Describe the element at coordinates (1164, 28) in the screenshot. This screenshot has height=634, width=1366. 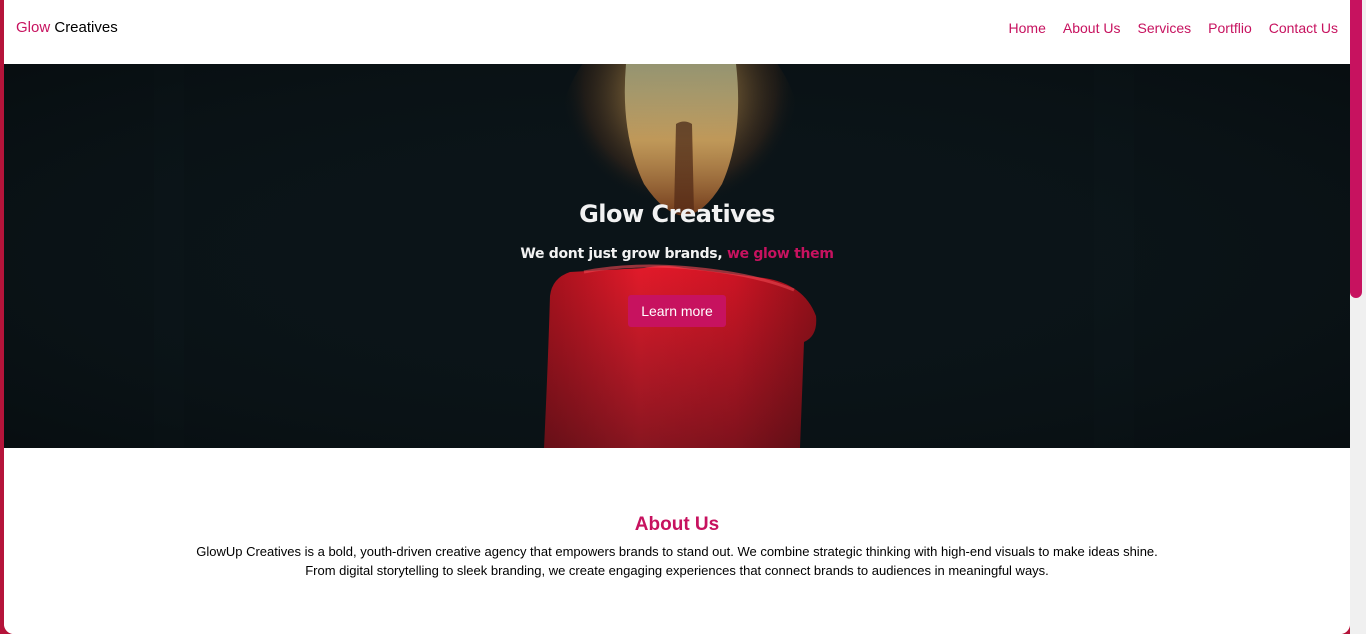
I see `nav-link-services: Services` at that location.